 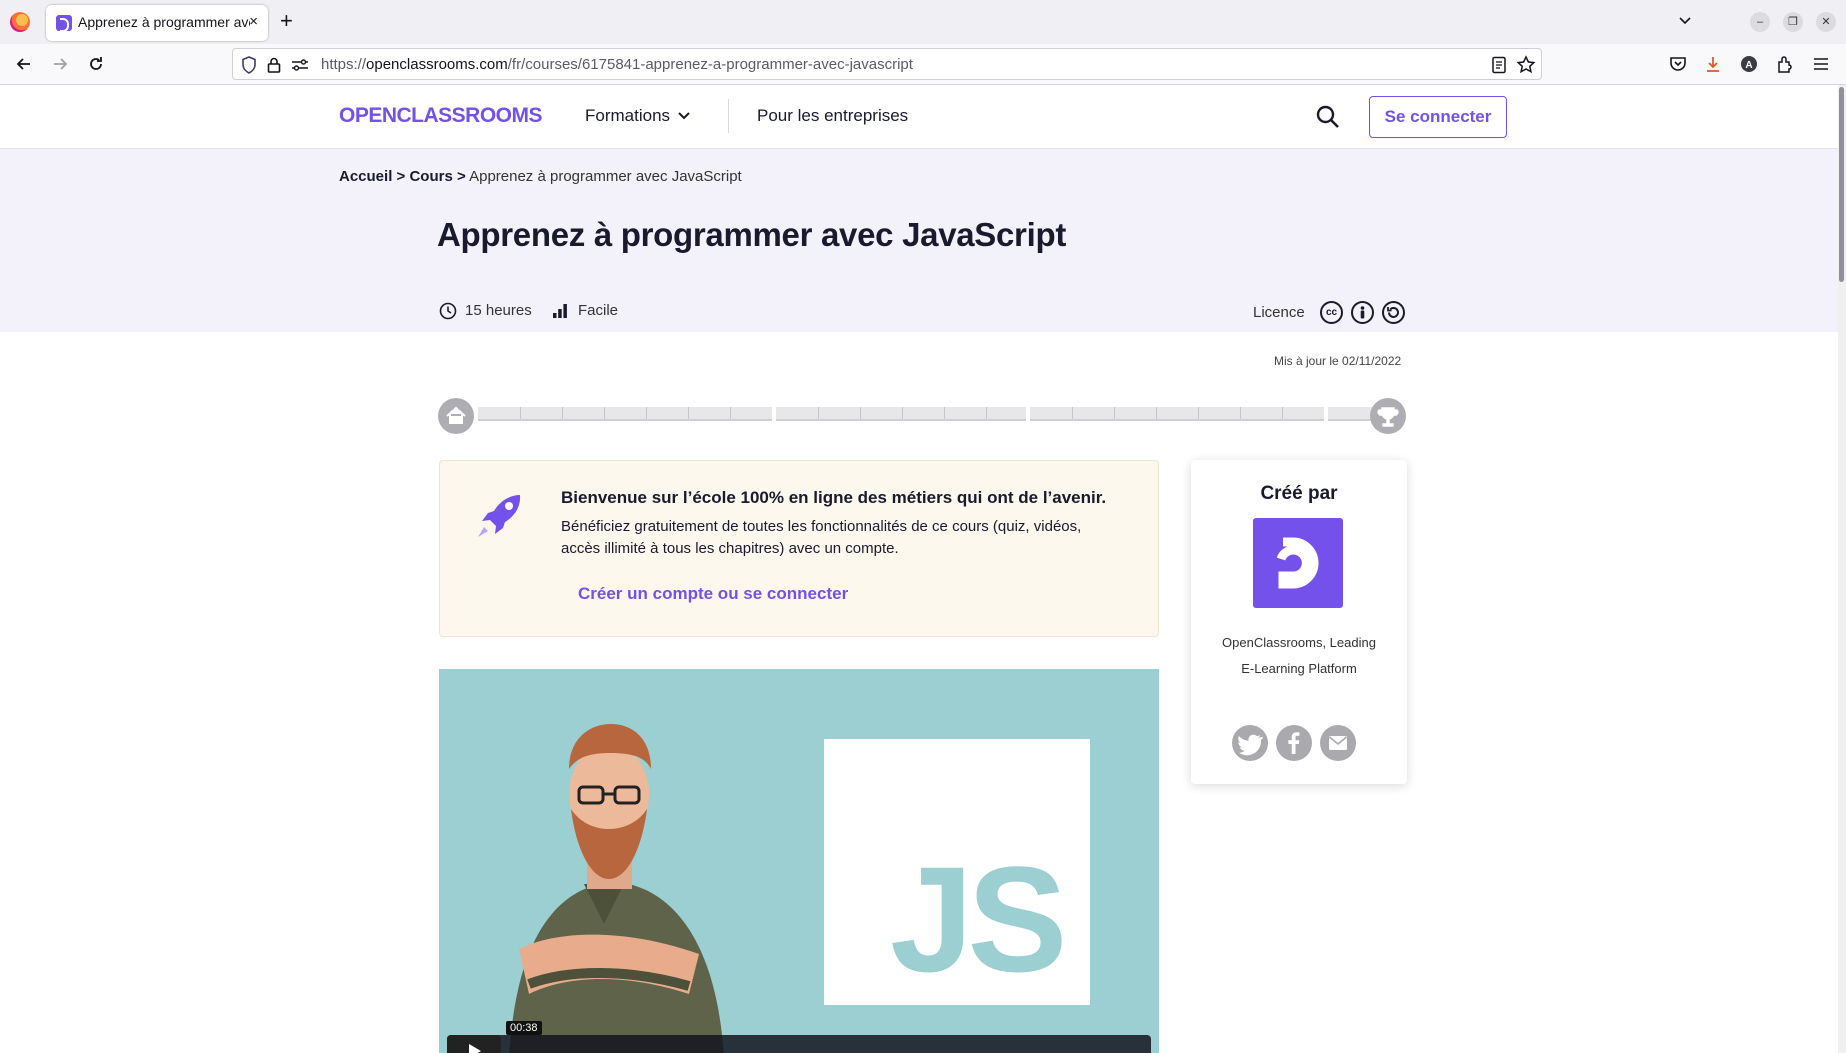 What do you see at coordinates (441, 116) in the screenshot?
I see `openclassrooms-logo: OPENCLASSROOMS` at bounding box center [441, 116].